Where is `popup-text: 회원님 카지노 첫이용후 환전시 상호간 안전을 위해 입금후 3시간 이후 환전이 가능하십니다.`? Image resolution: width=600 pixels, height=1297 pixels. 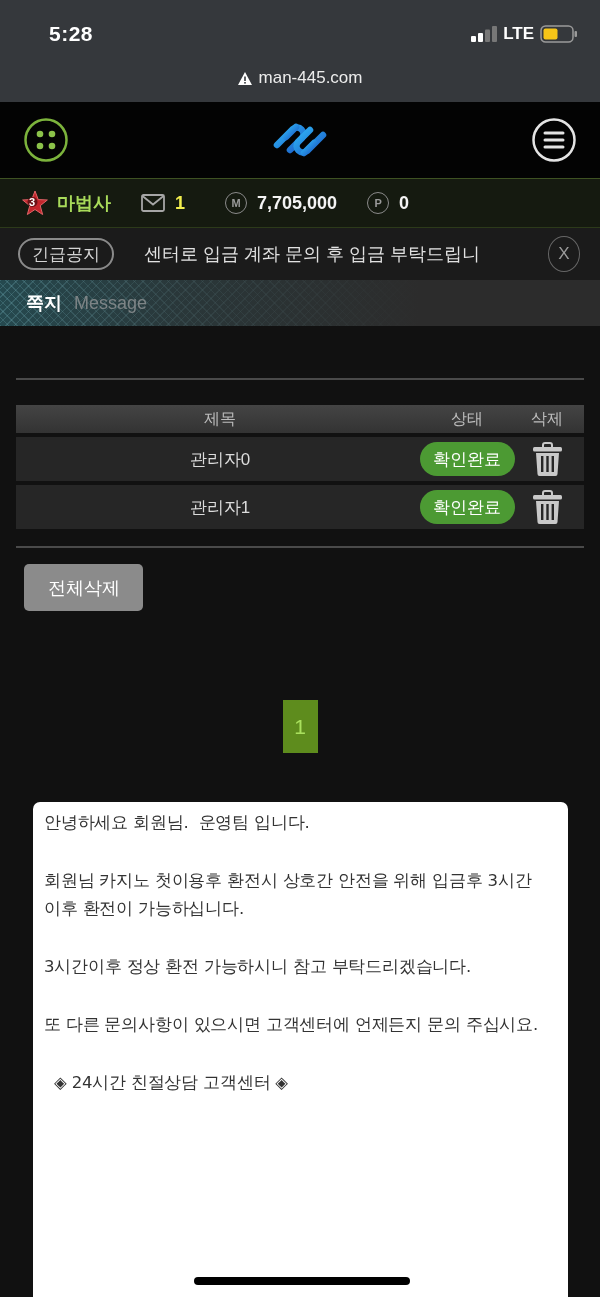
popup-text: 회원님 카지노 첫이용후 환전시 상호간 안전을 위해 입금후 3시간 이후 환전이 가능하십니다. is located at coordinates (288, 895).